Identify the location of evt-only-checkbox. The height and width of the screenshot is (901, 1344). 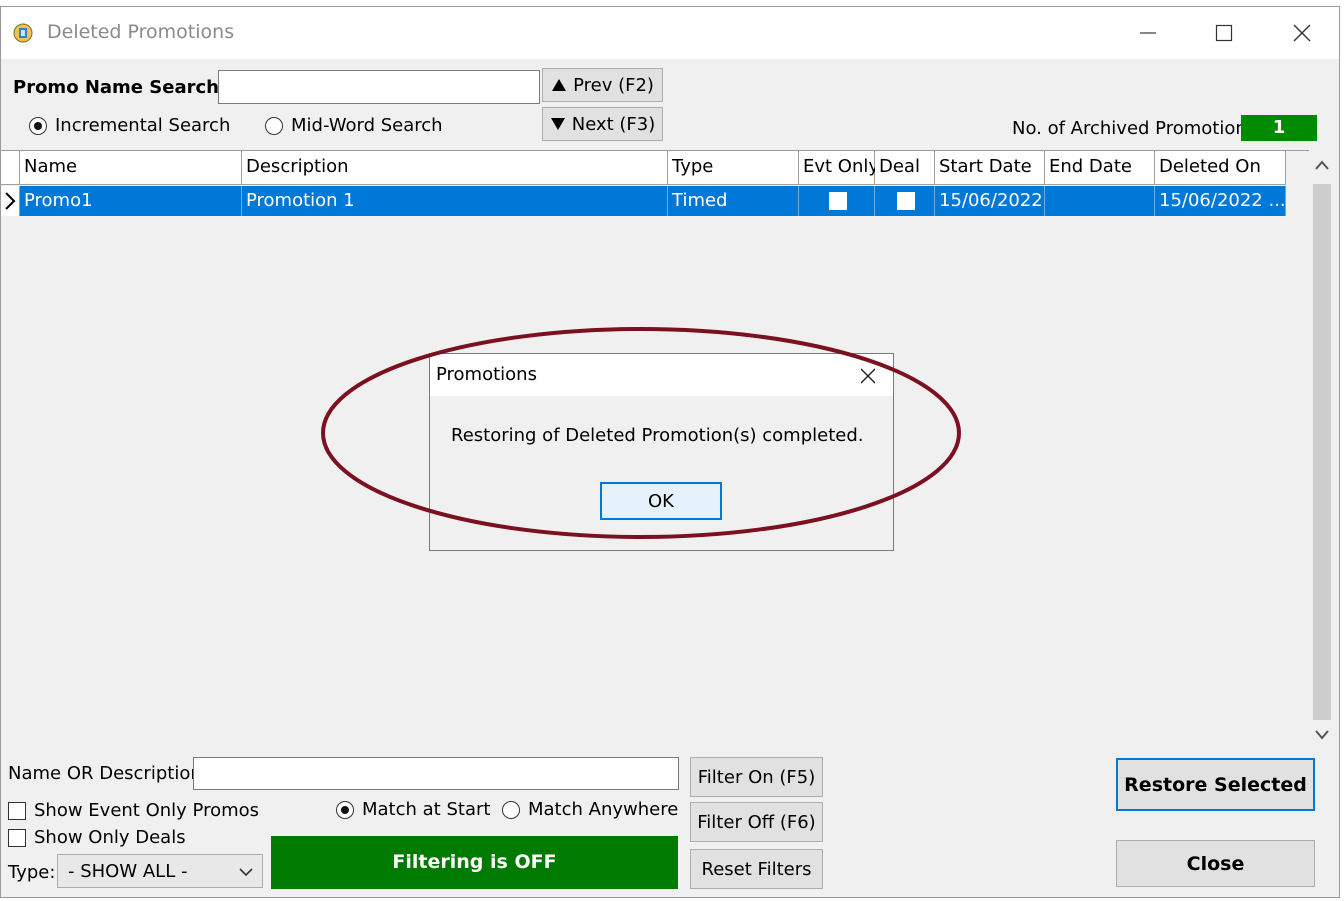
(838, 201).